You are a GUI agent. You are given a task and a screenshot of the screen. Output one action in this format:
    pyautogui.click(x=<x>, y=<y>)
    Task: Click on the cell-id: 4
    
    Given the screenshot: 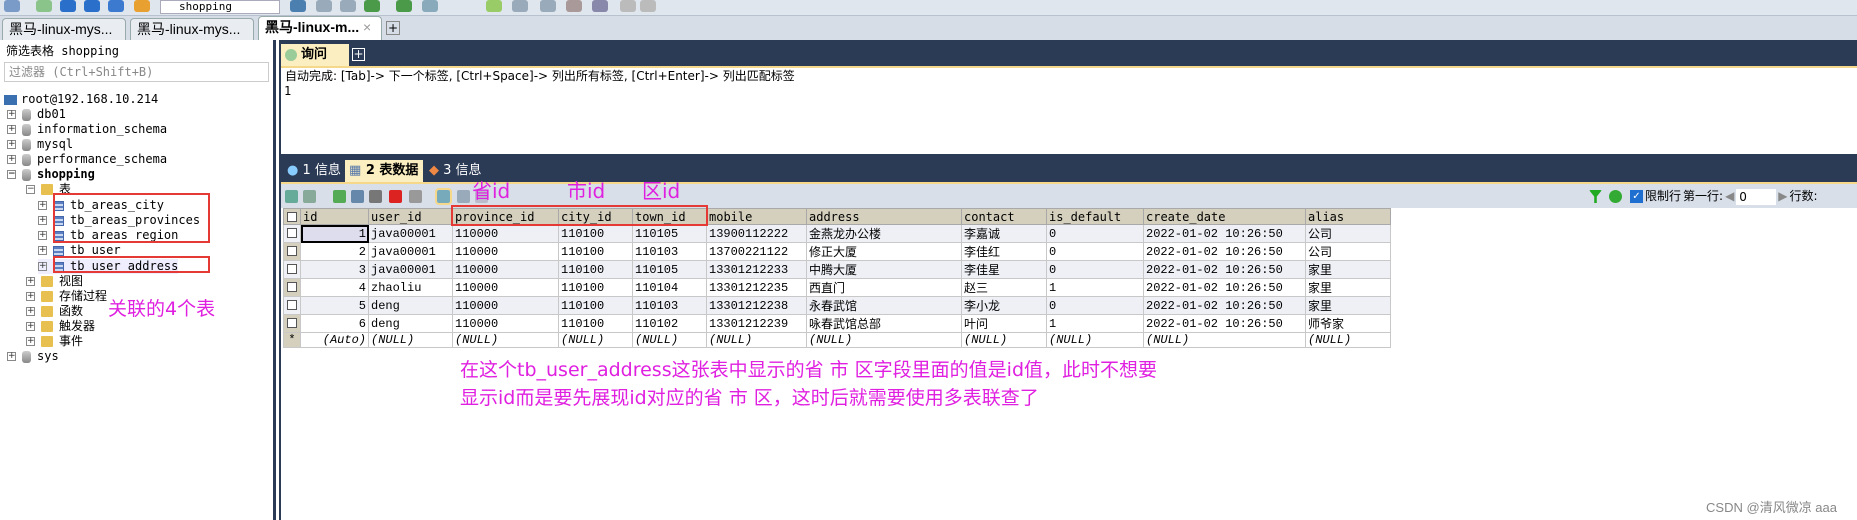 What is the action you would take?
    pyautogui.click(x=334, y=287)
    